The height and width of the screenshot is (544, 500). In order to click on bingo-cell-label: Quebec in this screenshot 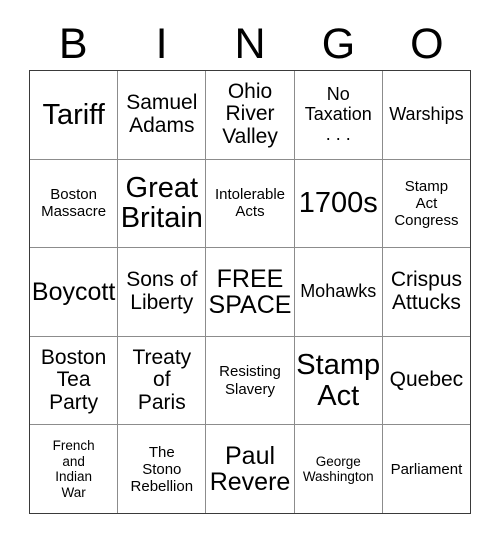, I will do `click(426, 380)`.